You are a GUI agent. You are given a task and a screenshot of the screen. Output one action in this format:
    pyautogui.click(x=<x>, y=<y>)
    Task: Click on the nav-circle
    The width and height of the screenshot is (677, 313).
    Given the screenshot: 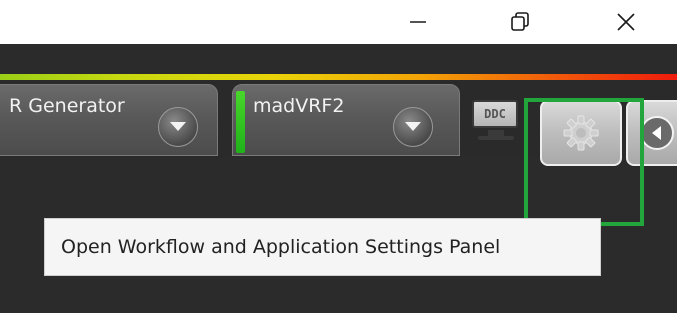 What is the action you would take?
    pyautogui.click(x=657, y=133)
    